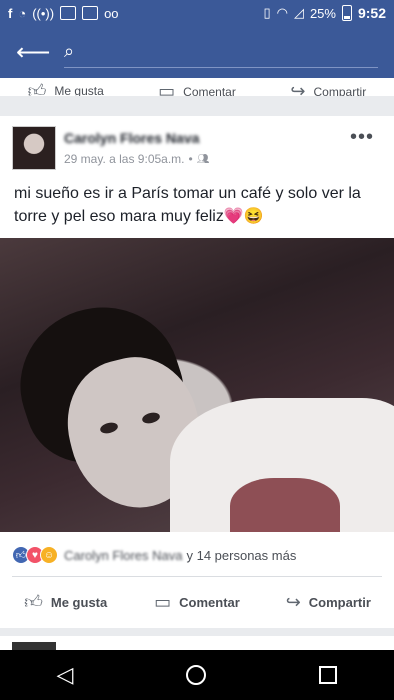 The height and width of the screenshot is (700, 394). Describe the element at coordinates (209, 602) in the screenshot. I see `comment-label: Comentar` at that location.